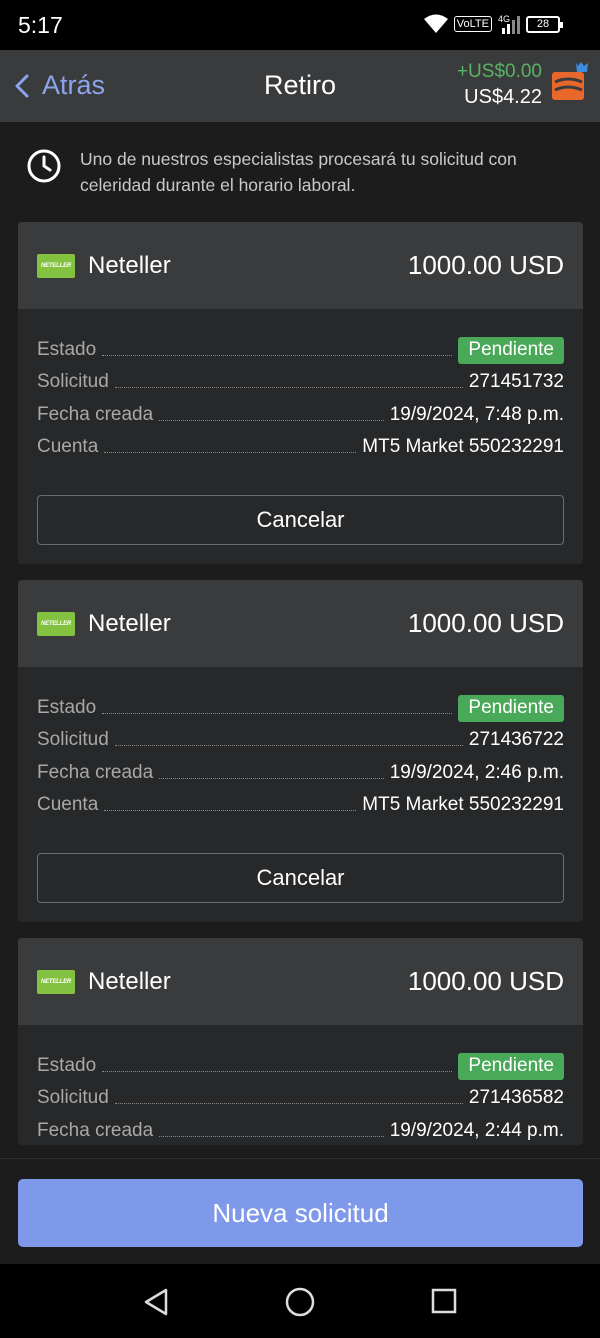 This screenshot has height=1338, width=600. What do you see at coordinates (503, 97) in the screenshot?
I see `balance-total: US$4.22` at bounding box center [503, 97].